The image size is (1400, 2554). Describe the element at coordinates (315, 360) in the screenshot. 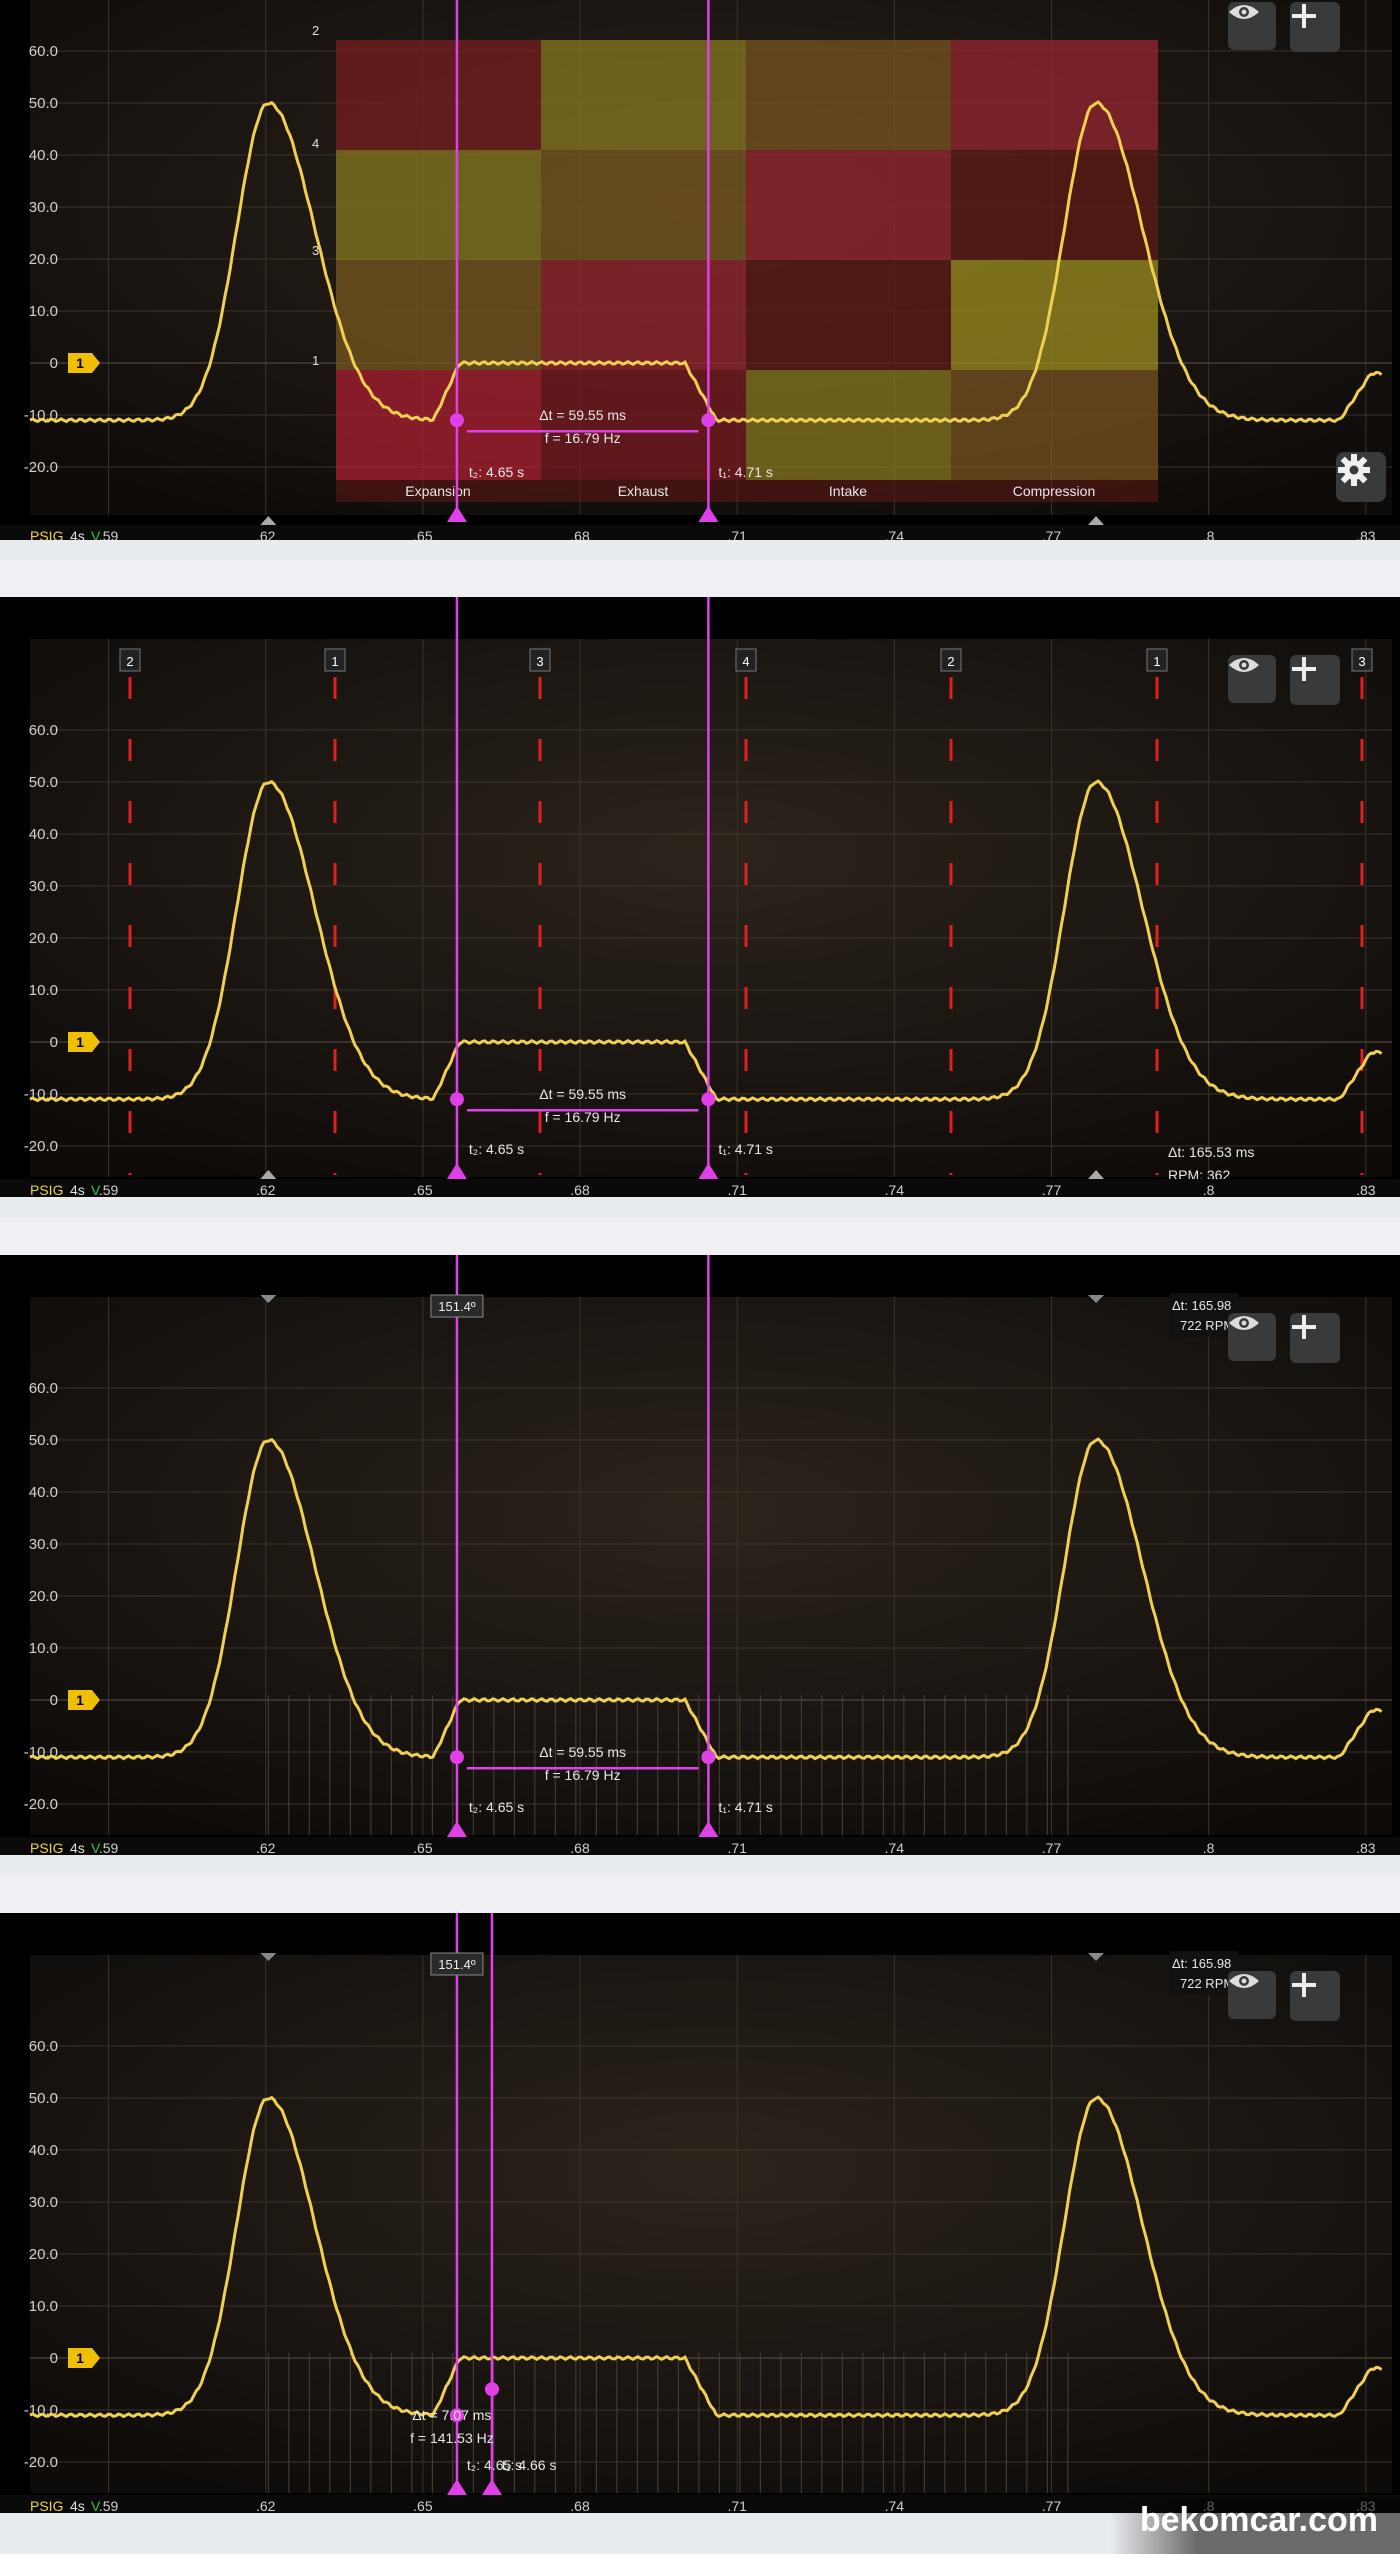

I see `cylinder-row-label: 1` at that location.